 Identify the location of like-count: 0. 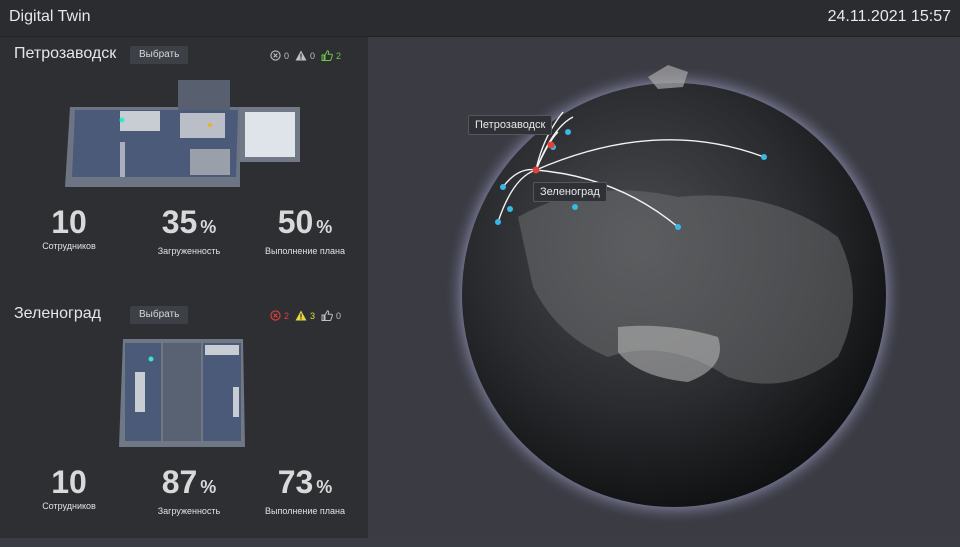
(331, 315).